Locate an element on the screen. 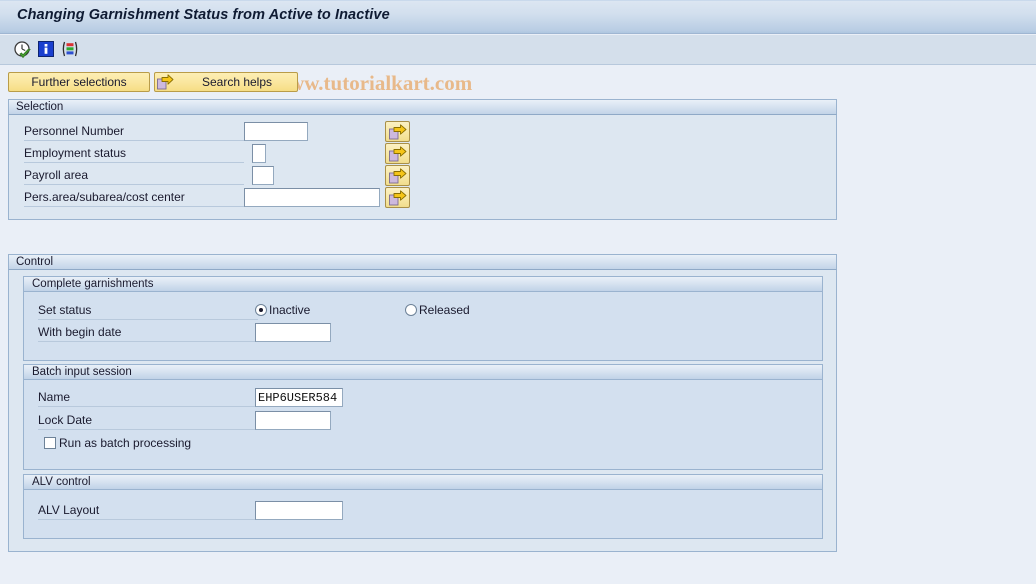  layout-list-icon is located at coordinates (70, 50).